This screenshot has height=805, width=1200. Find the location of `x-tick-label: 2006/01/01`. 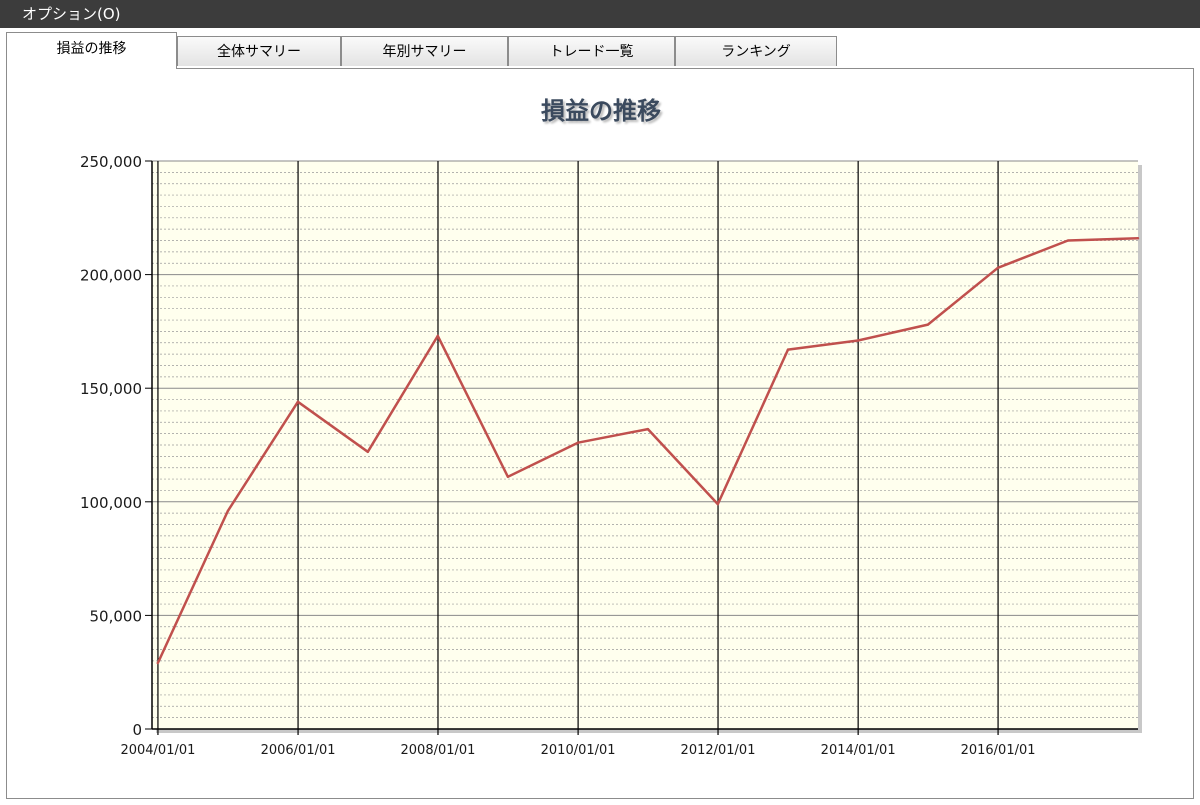

x-tick-label: 2006/01/01 is located at coordinates (298, 750).